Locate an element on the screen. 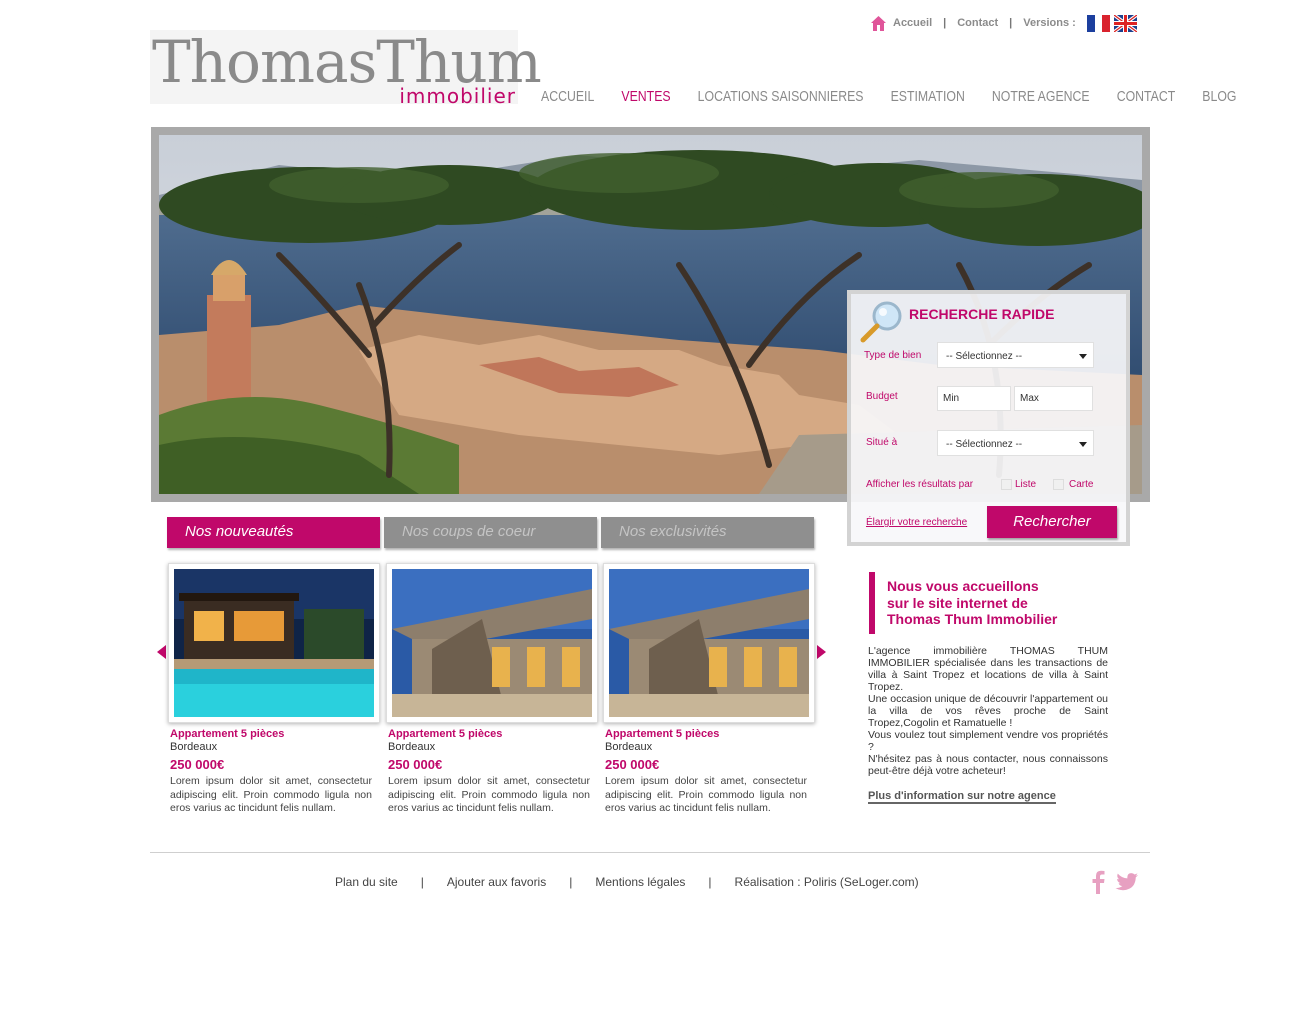 The image size is (1300, 1022). flag-uk-icon is located at coordinates (1125, 23).